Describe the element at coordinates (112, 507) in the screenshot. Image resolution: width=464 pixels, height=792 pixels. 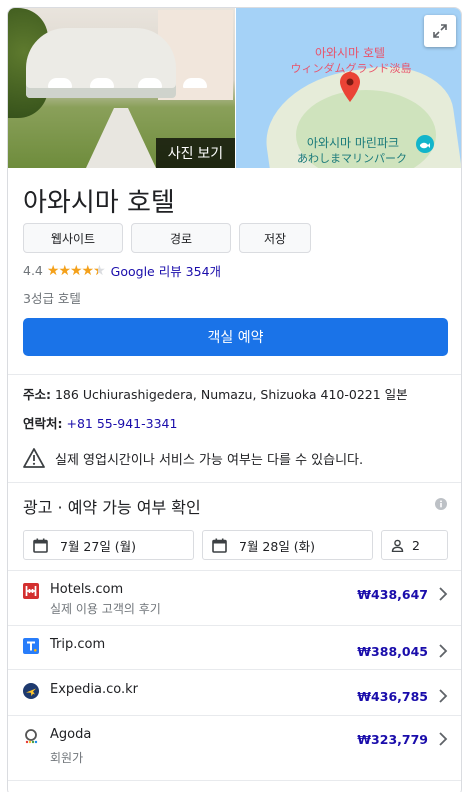
I see `availability-title: 광고 · 예약 가능 여부 확인` at that location.